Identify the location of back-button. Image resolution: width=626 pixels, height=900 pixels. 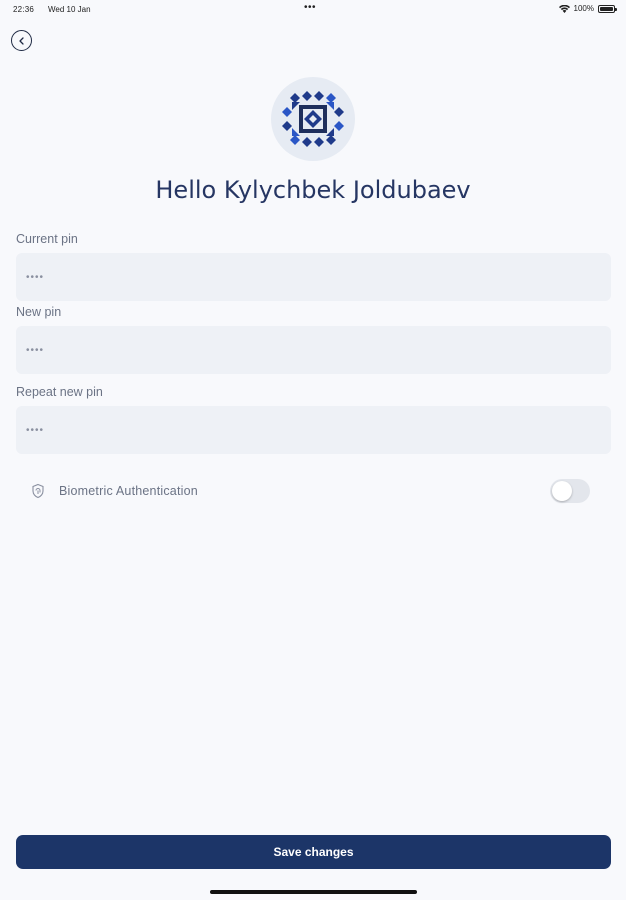
(21, 40).